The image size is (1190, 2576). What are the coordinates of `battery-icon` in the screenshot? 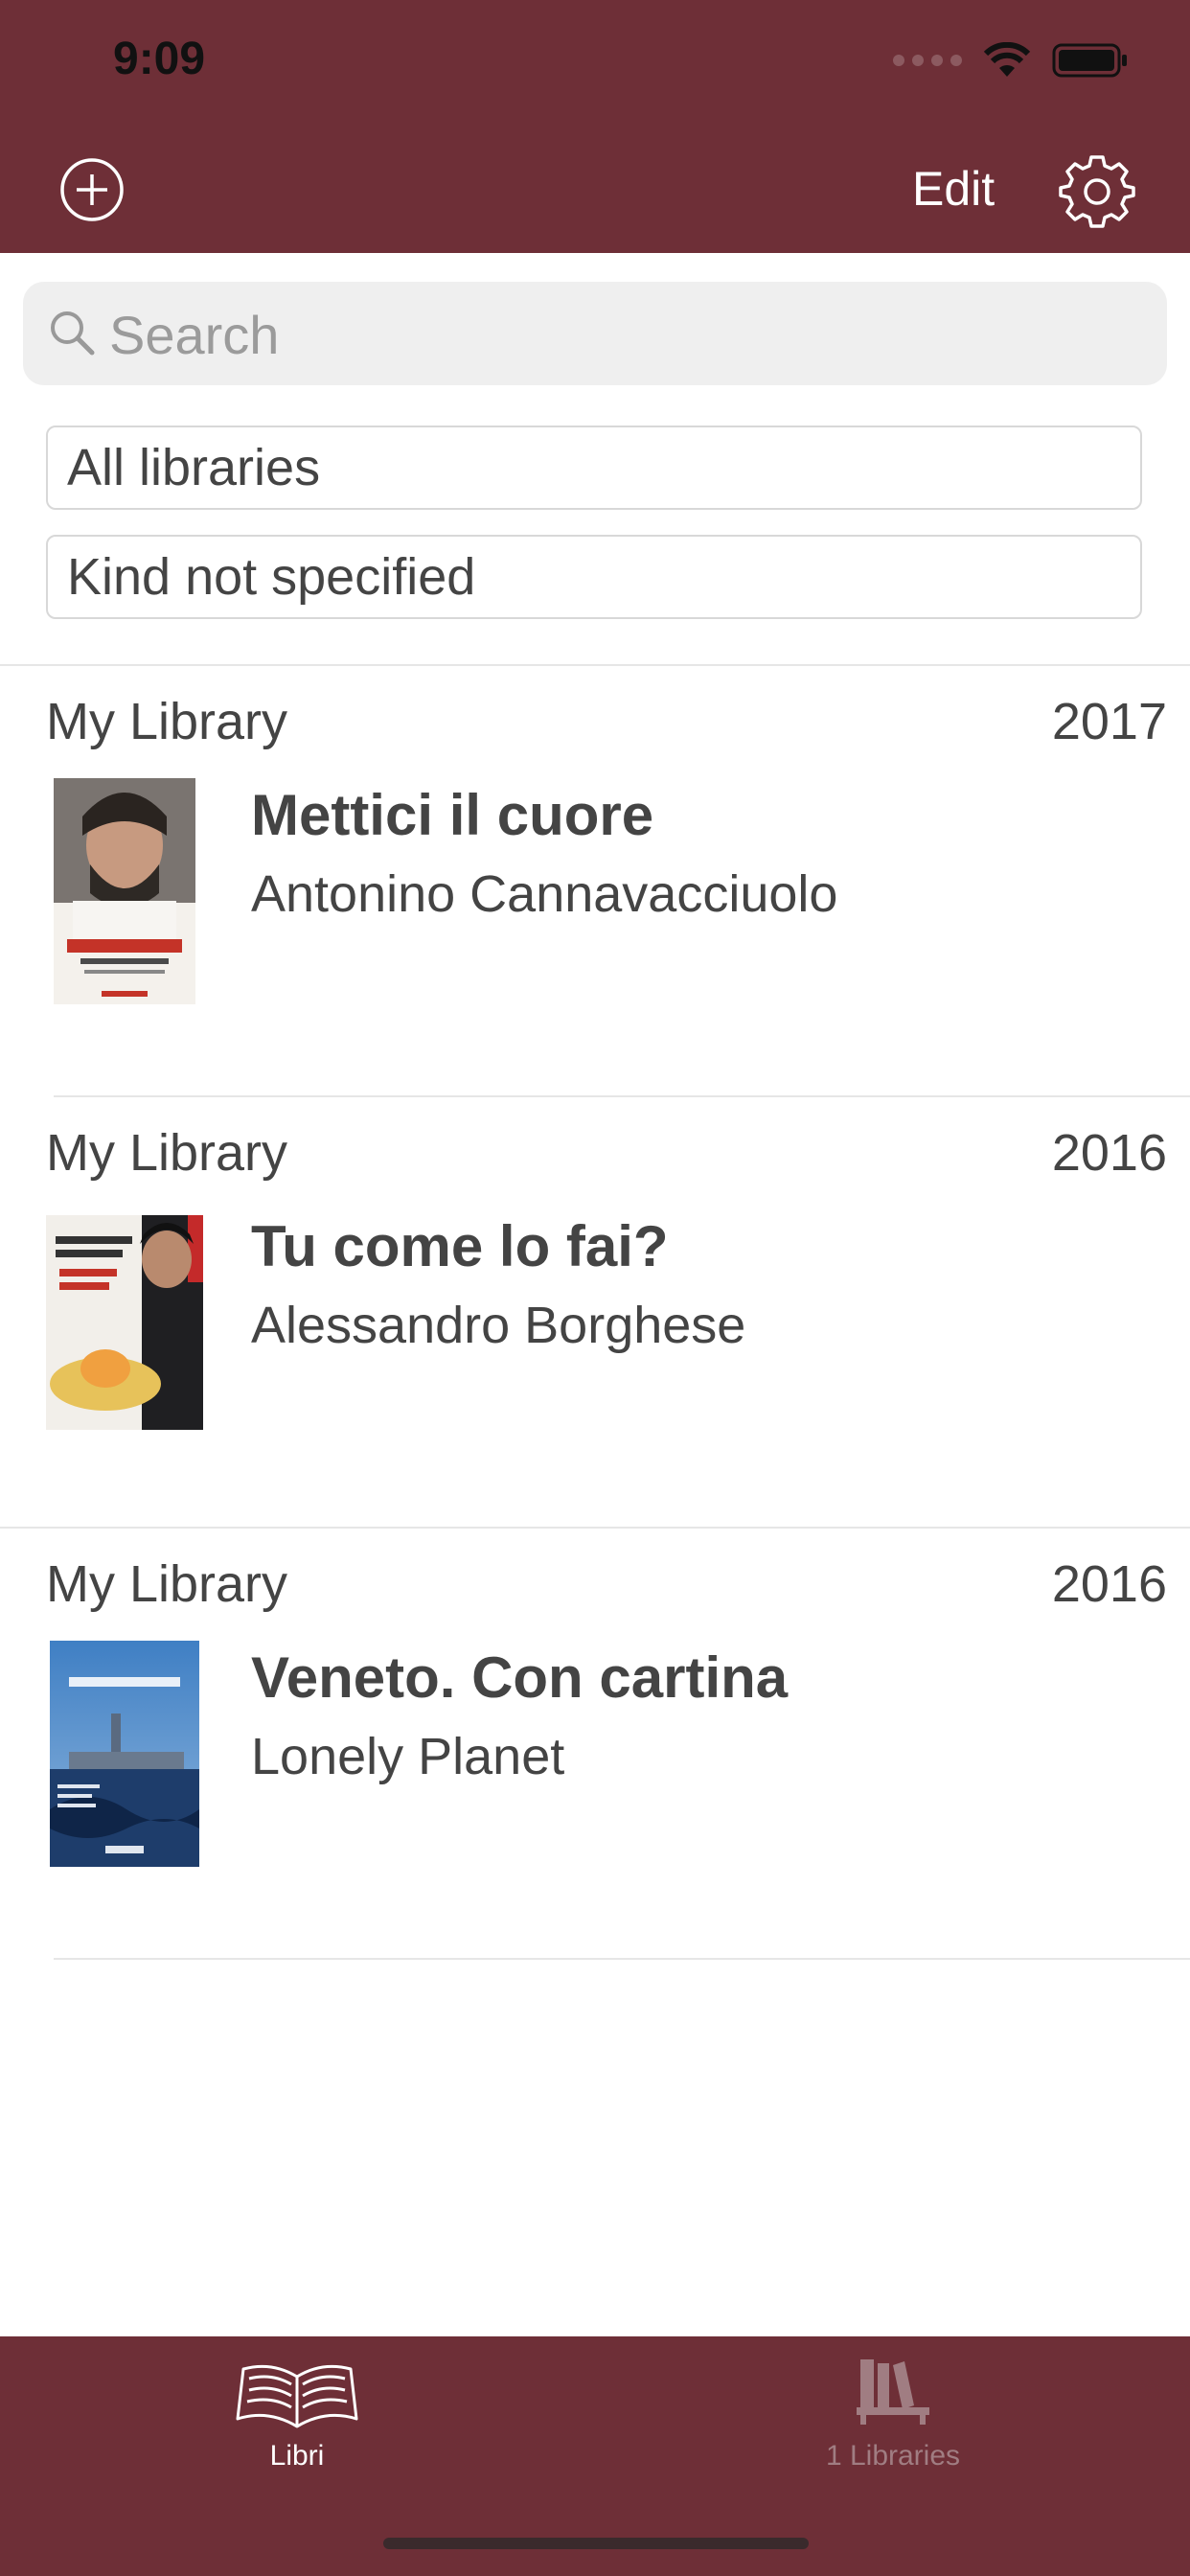 It's located at (1090, 60).